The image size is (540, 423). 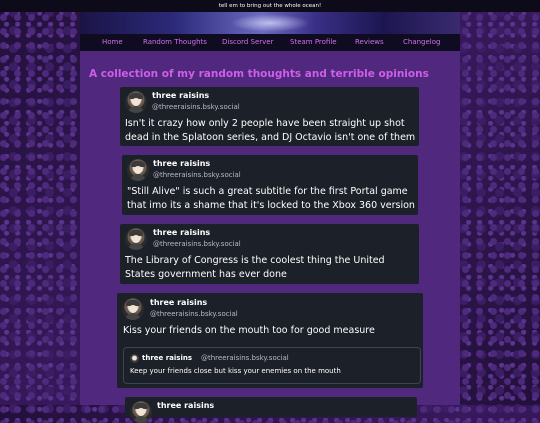 What do you see at coordinates (175, 42) in the screenshot?
I see `nav-random-thoughts: Random Thoughts` at bounding box center [175, 42].